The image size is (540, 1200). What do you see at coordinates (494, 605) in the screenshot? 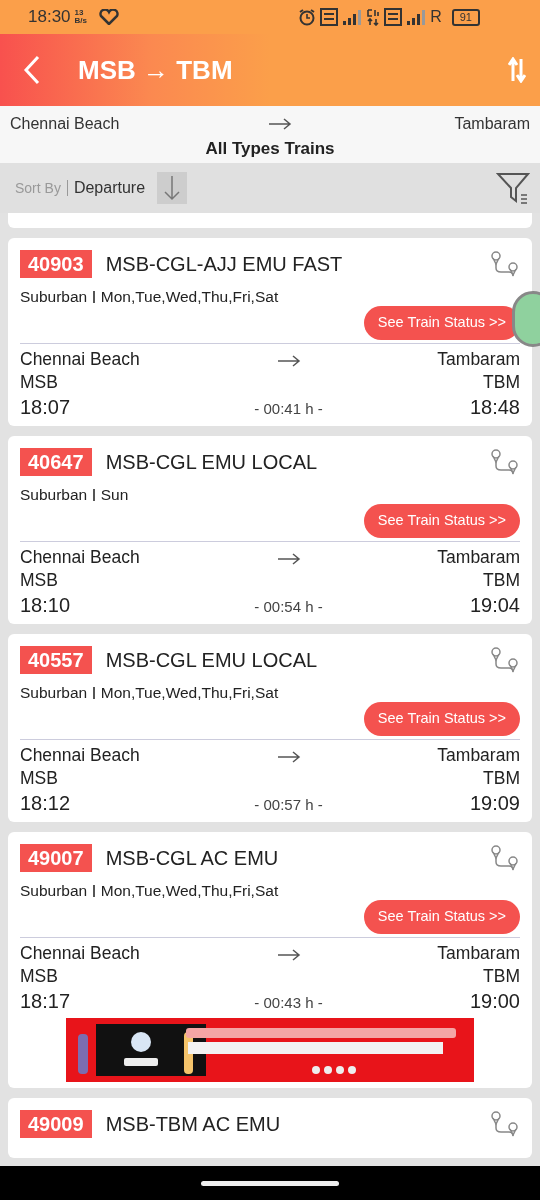
I see `arrival-time: 19:04` at bounding box center [494, 605].